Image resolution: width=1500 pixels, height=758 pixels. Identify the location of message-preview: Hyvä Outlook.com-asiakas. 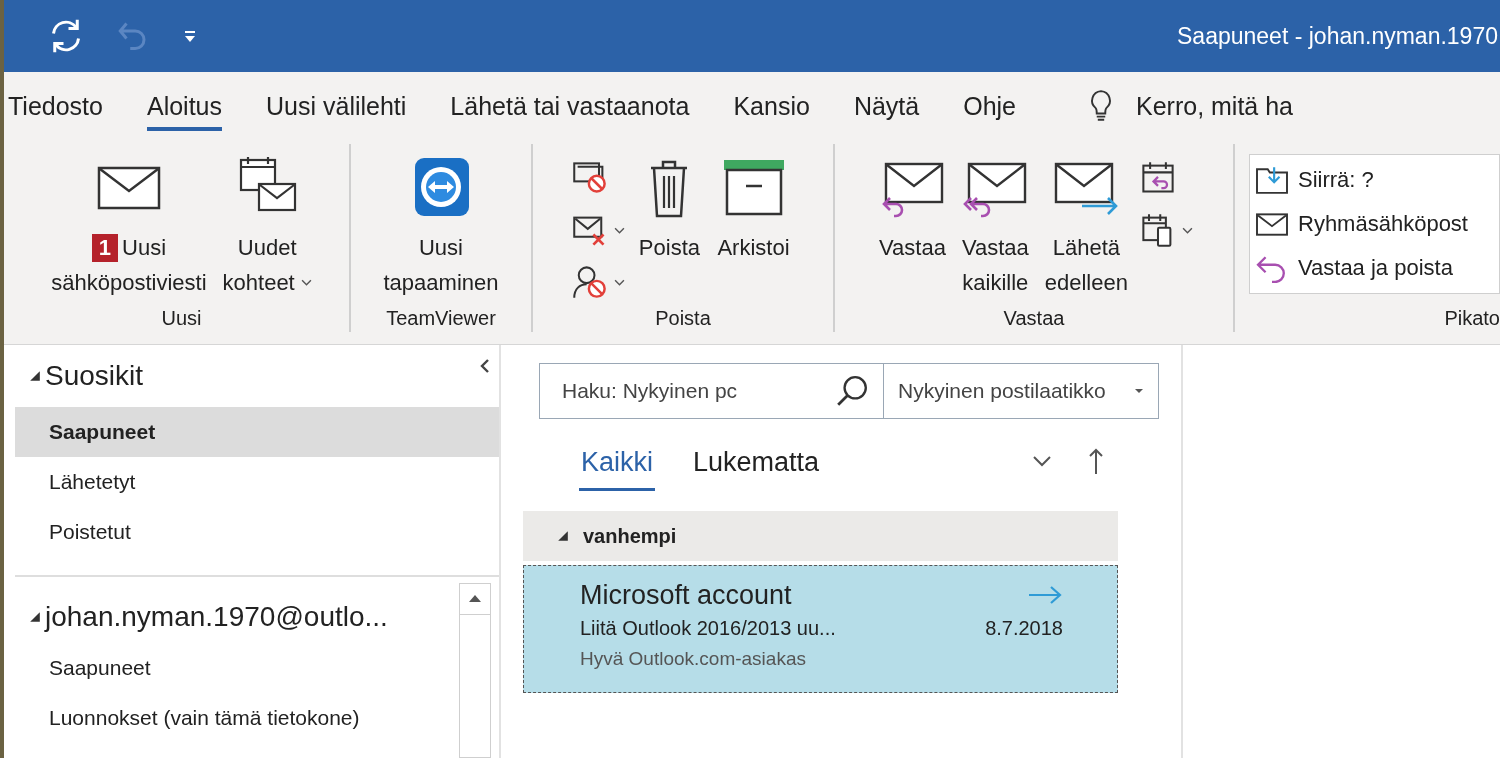
(693, 659).